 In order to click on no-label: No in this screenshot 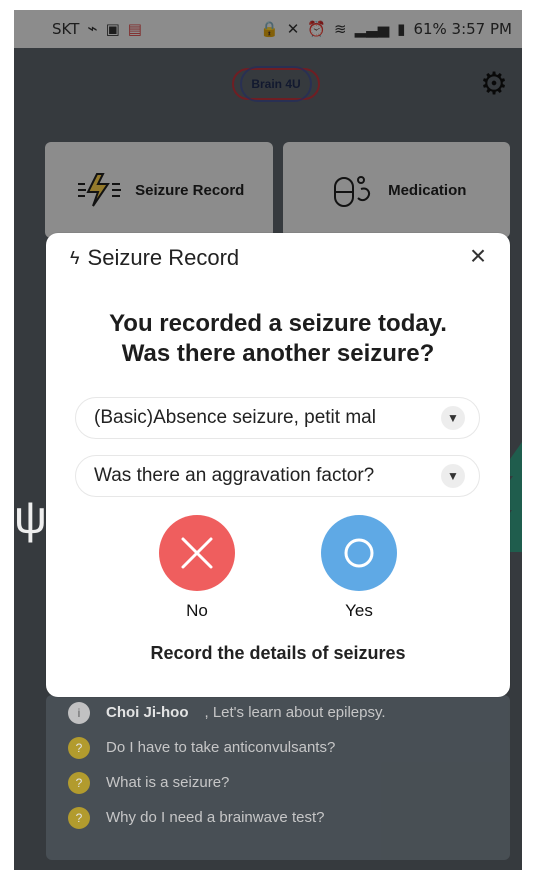, I will do `click(197, 610)`.